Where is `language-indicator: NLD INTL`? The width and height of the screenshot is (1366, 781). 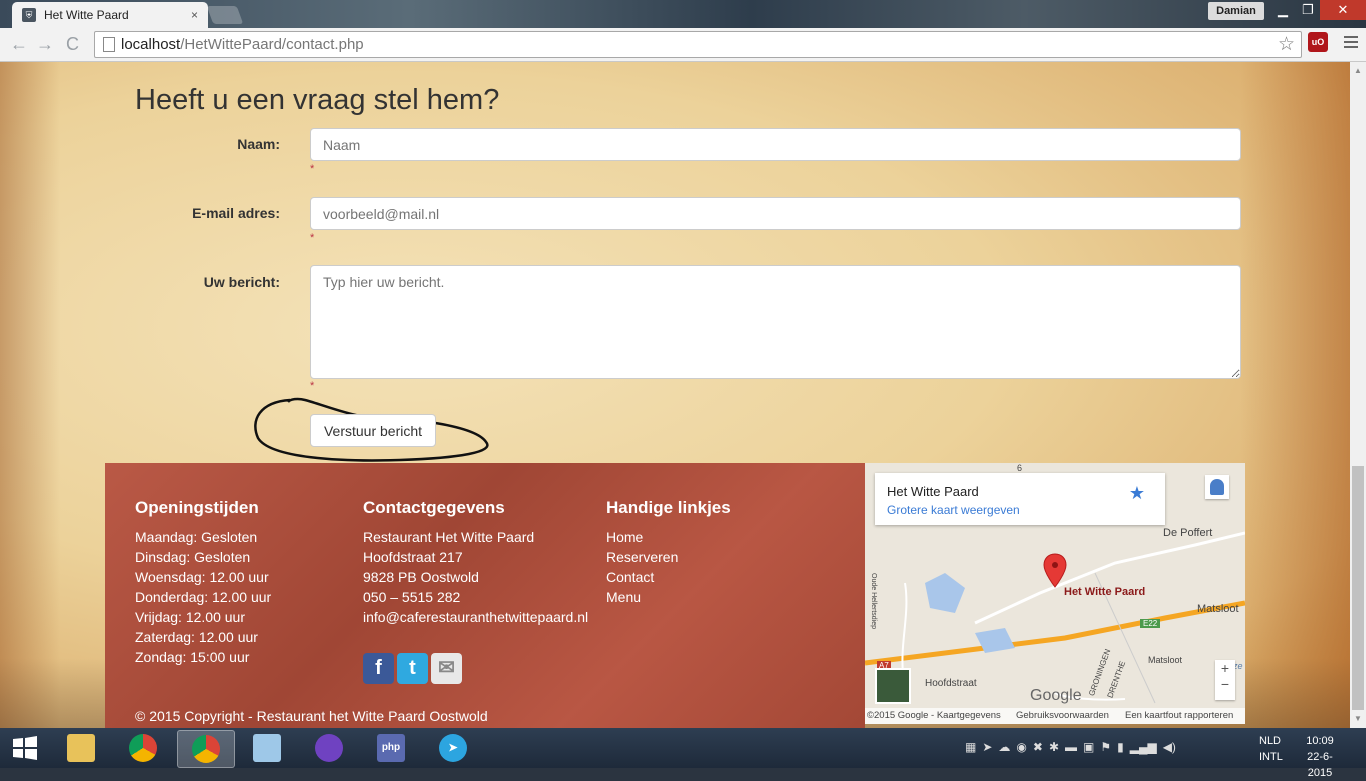 language-indicator: NLD INTL is located at coordinates (1271, 749).